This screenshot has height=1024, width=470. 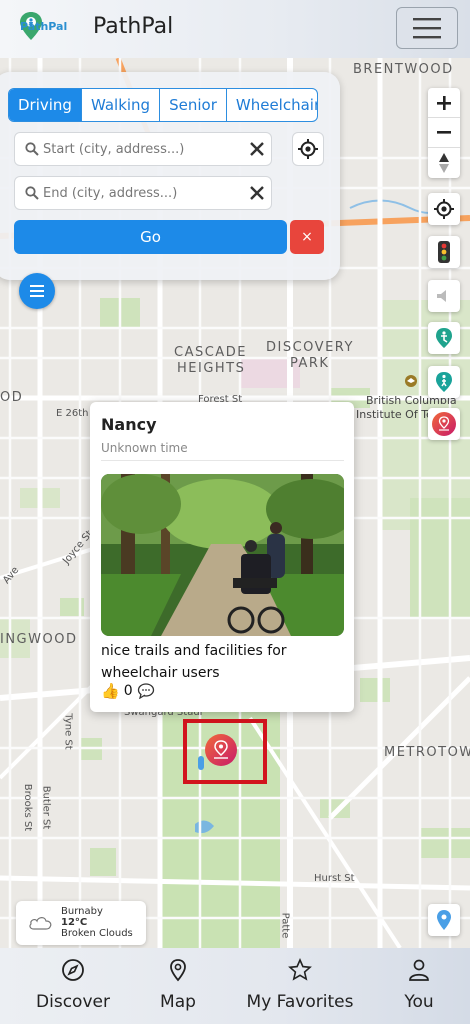 I want to click on tab-walking: Walking, so click(x=121, y=105).